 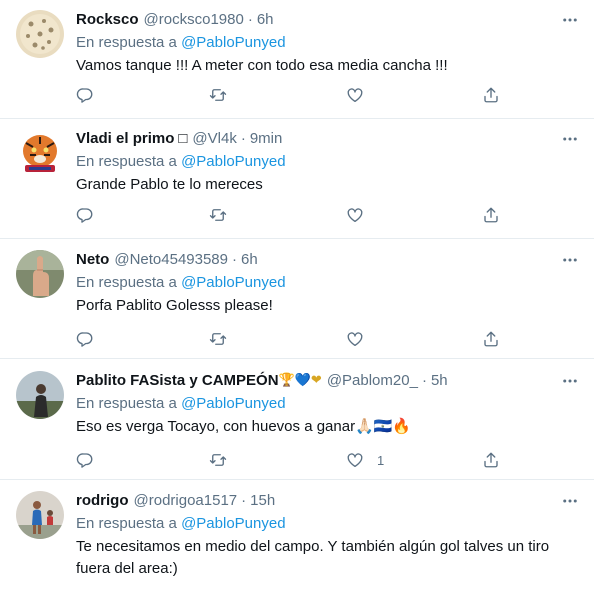 What do you see at coordinates (439, 381) in the screenshot?
I see `timestamp: 5h` at bounding box center [439, 381].